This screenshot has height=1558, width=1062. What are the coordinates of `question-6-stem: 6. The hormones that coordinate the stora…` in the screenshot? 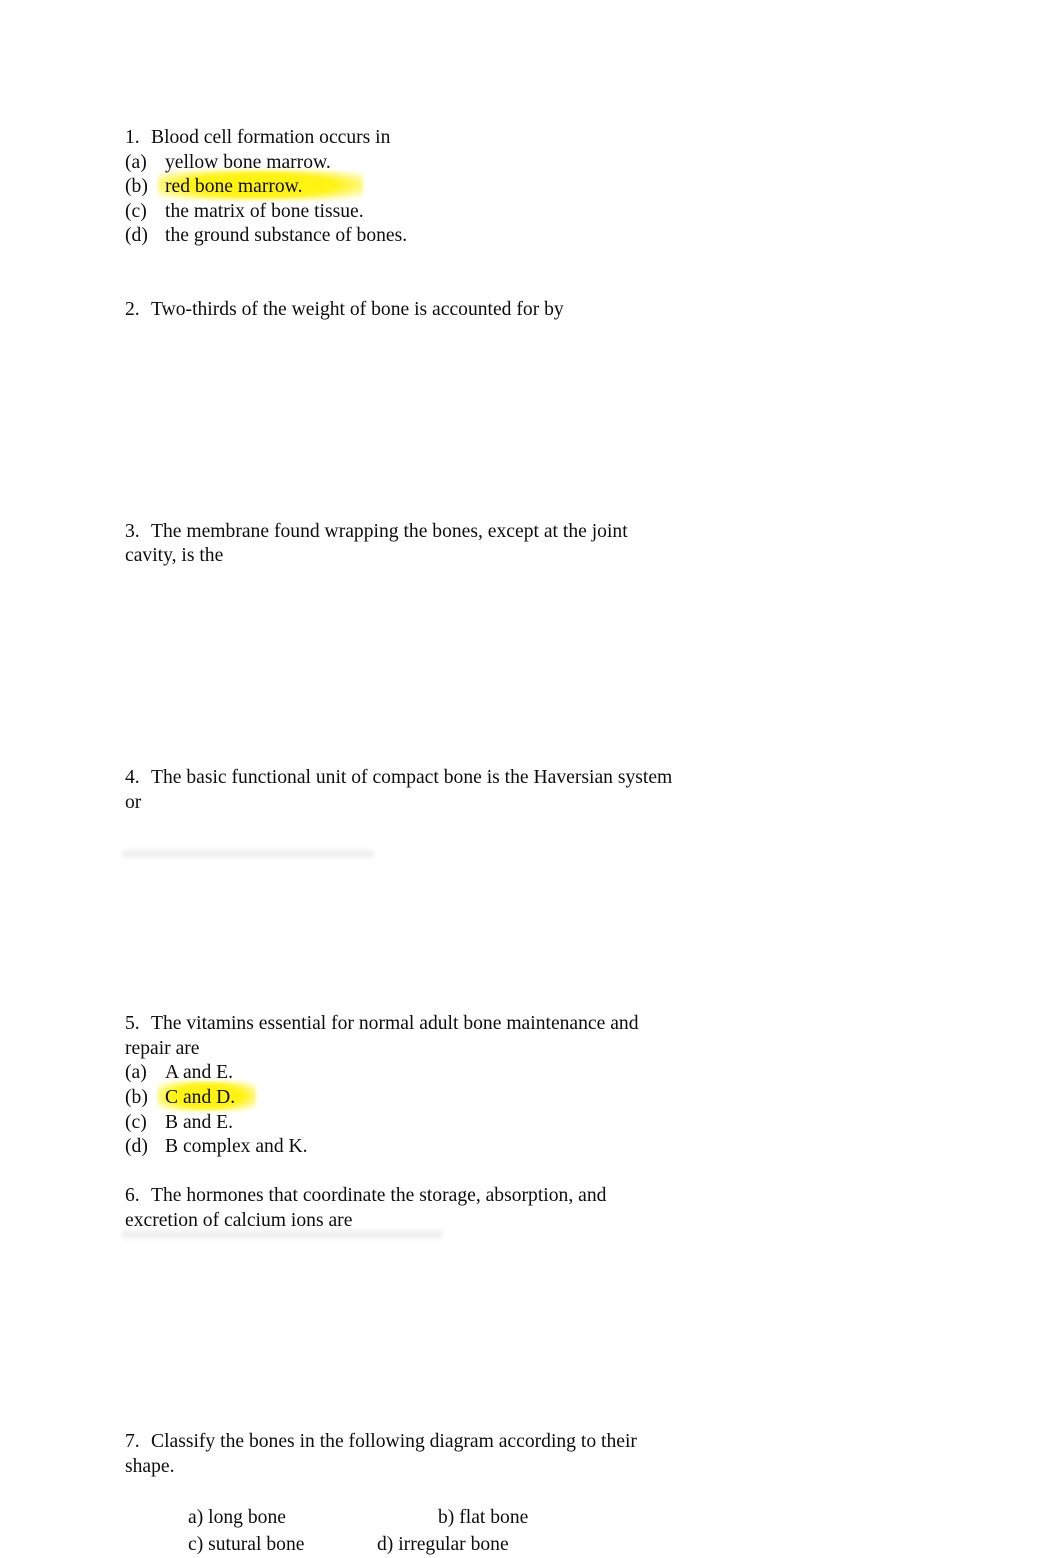 It's located at (399, 1208).